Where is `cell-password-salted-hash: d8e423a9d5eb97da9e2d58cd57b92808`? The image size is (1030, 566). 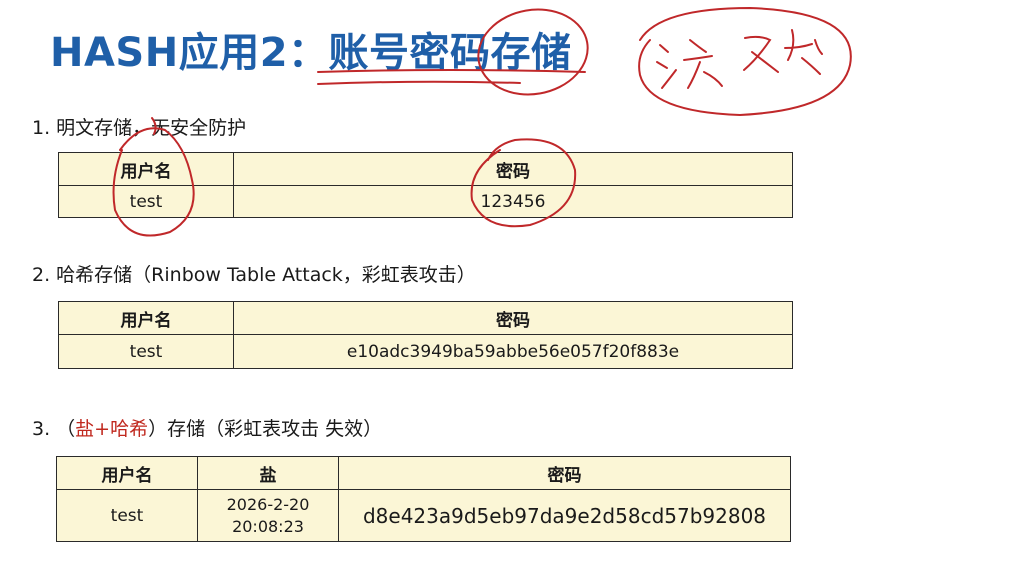
cell-password-salted-hash: d8e423a9d5eb97da9e2d58cd57b92808 is located at coordinates (564, 515).